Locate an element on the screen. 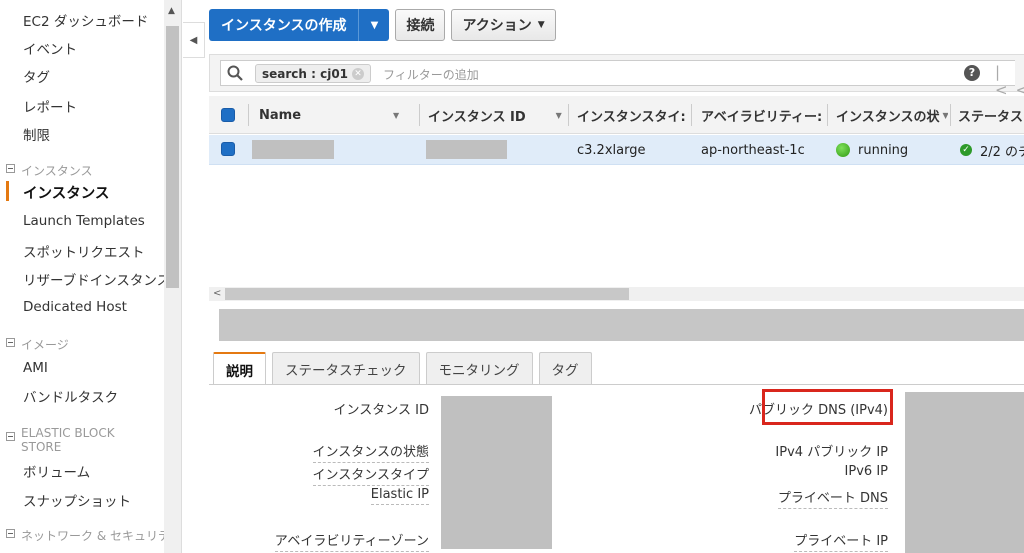  label-instance-type: インスタンスタイプ is located at coordinates (370, 475).